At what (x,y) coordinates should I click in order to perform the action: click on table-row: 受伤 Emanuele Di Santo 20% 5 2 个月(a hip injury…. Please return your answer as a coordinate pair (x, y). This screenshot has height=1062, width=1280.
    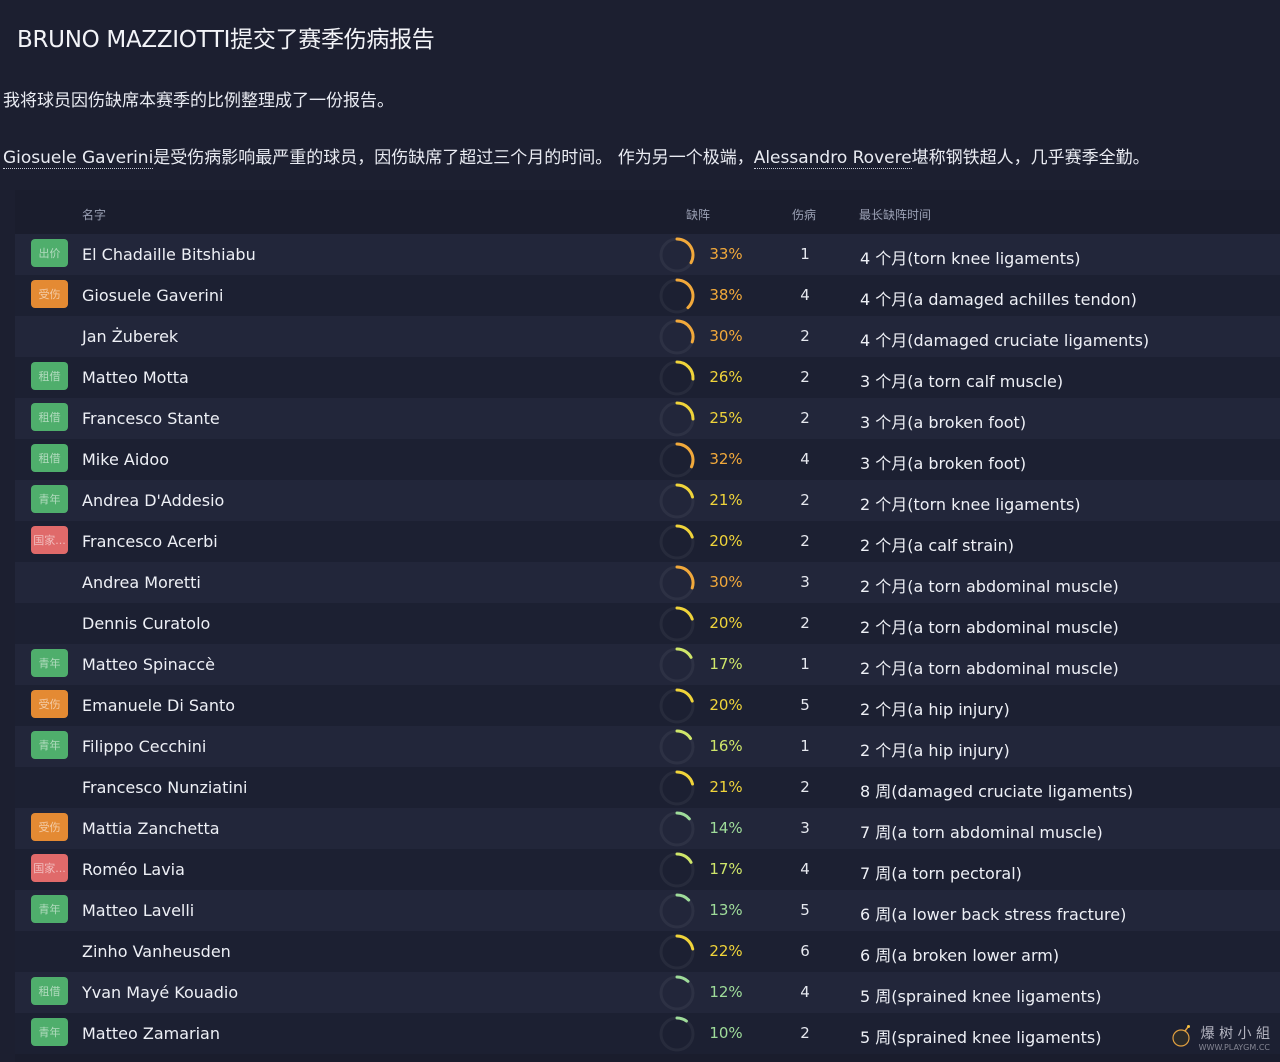
    Looking at the image, I should click on (647, 705).